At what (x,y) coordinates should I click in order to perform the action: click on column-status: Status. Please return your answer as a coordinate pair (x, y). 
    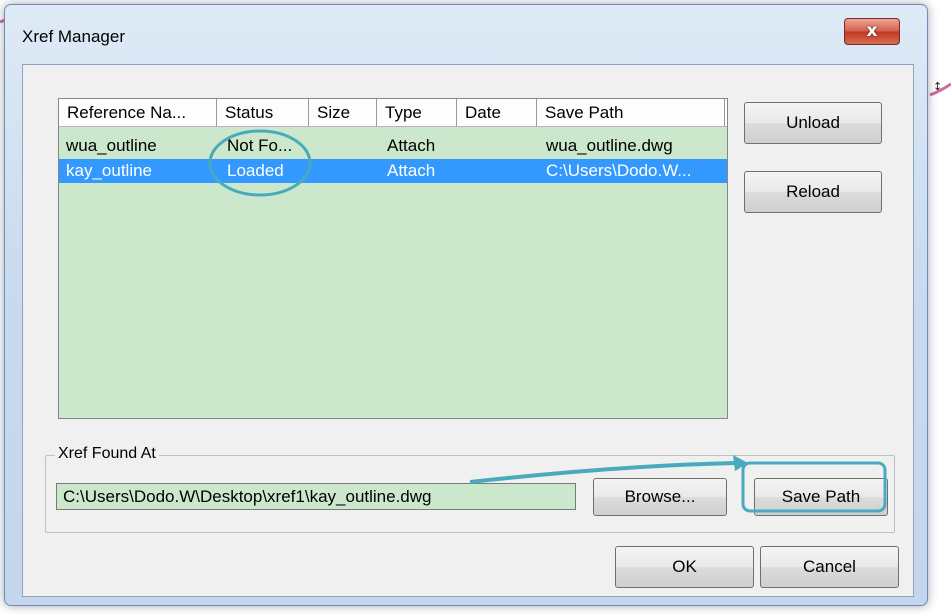
    Looking at the image, I should click on (263, 112).